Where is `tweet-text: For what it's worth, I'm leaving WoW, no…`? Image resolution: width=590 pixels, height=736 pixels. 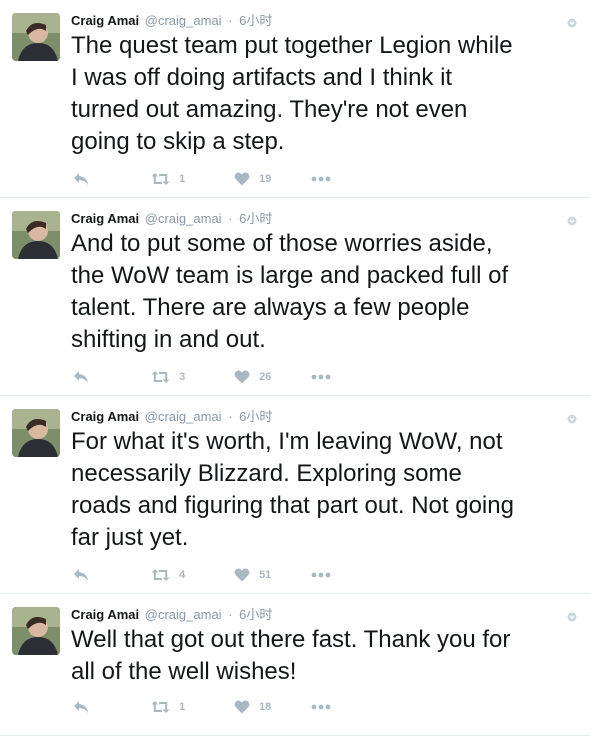 tweet-text: For what it's worth, I'm leaving WoW, no… is located at coordinates (292, 489).